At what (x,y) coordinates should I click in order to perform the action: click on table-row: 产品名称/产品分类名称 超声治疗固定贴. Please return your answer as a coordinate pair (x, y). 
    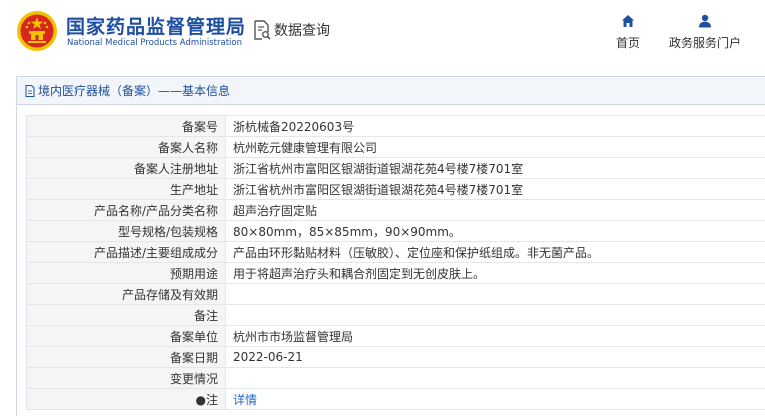
    Looking at the image, I should click on (395, 210).